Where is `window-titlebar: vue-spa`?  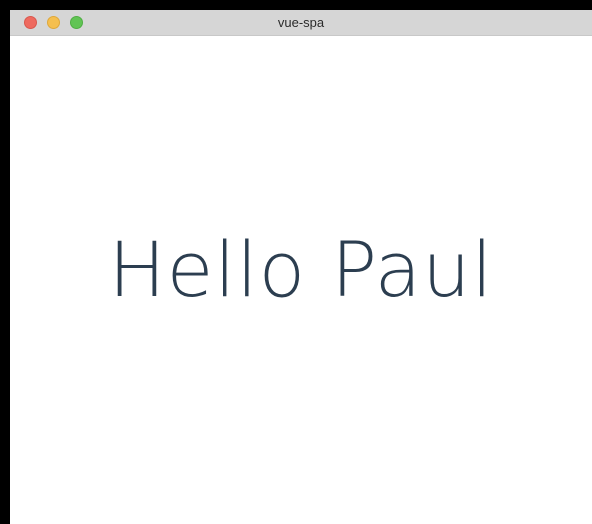 window-titlebar: vue-spa is located at coordinates (301, 23).